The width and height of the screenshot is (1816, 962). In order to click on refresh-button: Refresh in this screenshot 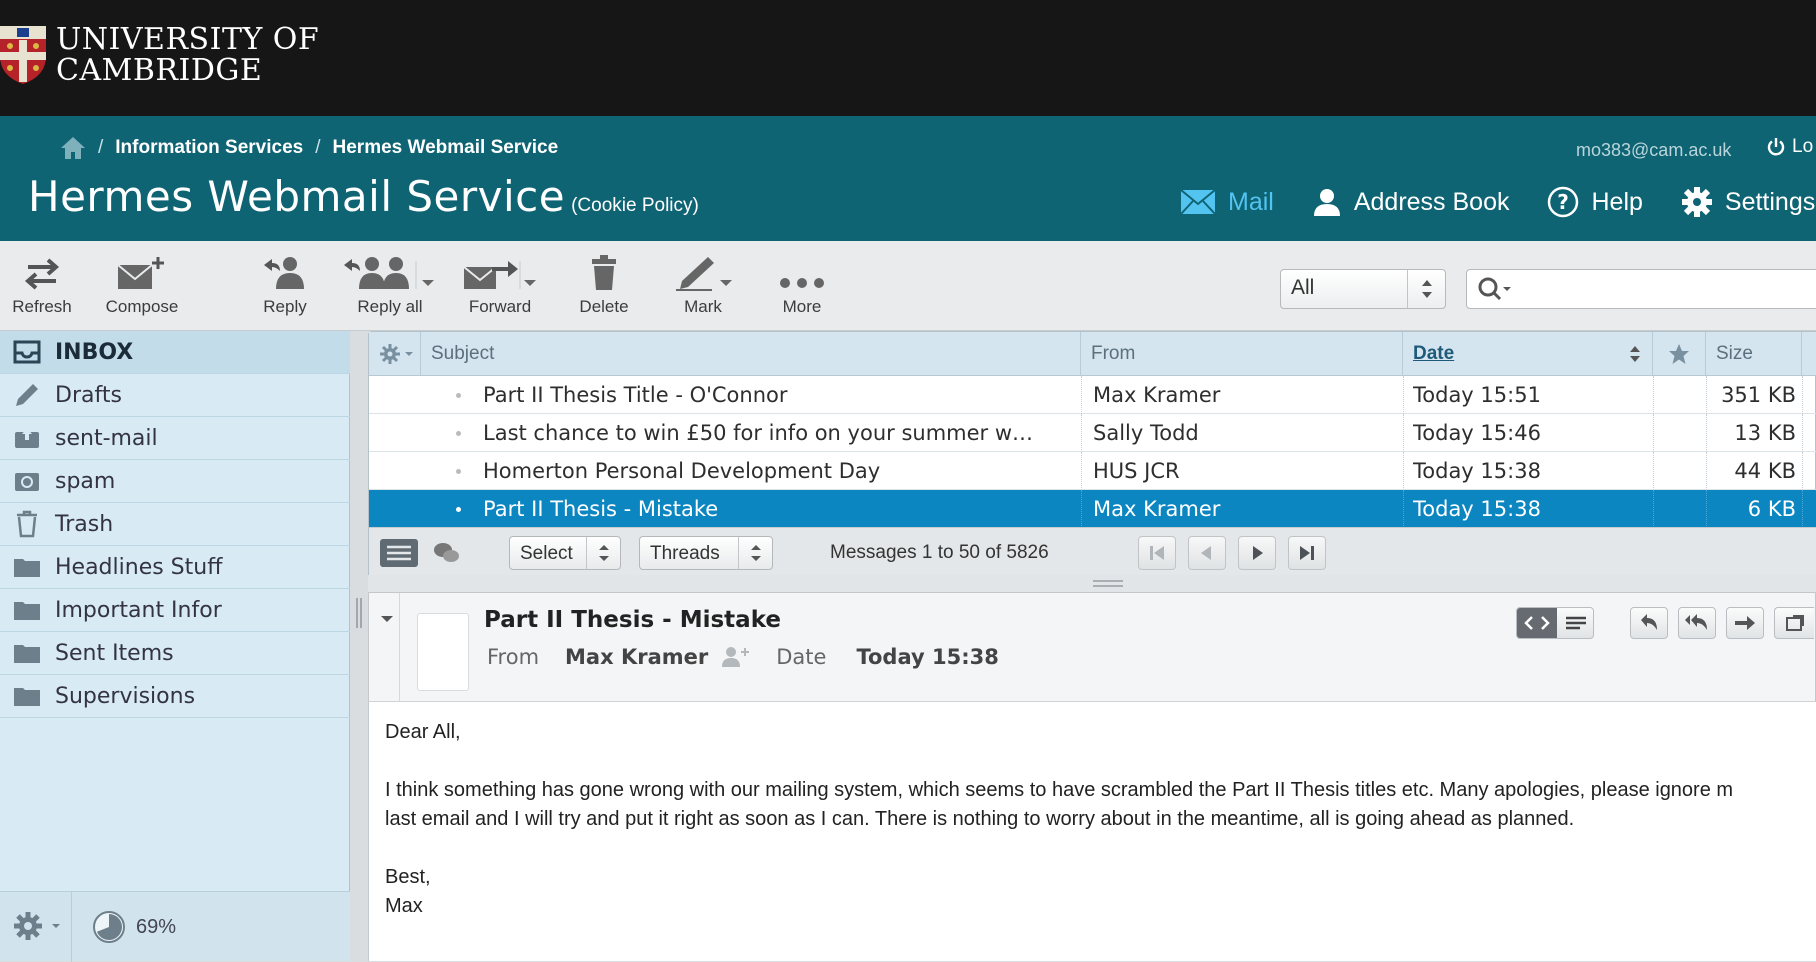, I will do `click(42, 286)`.